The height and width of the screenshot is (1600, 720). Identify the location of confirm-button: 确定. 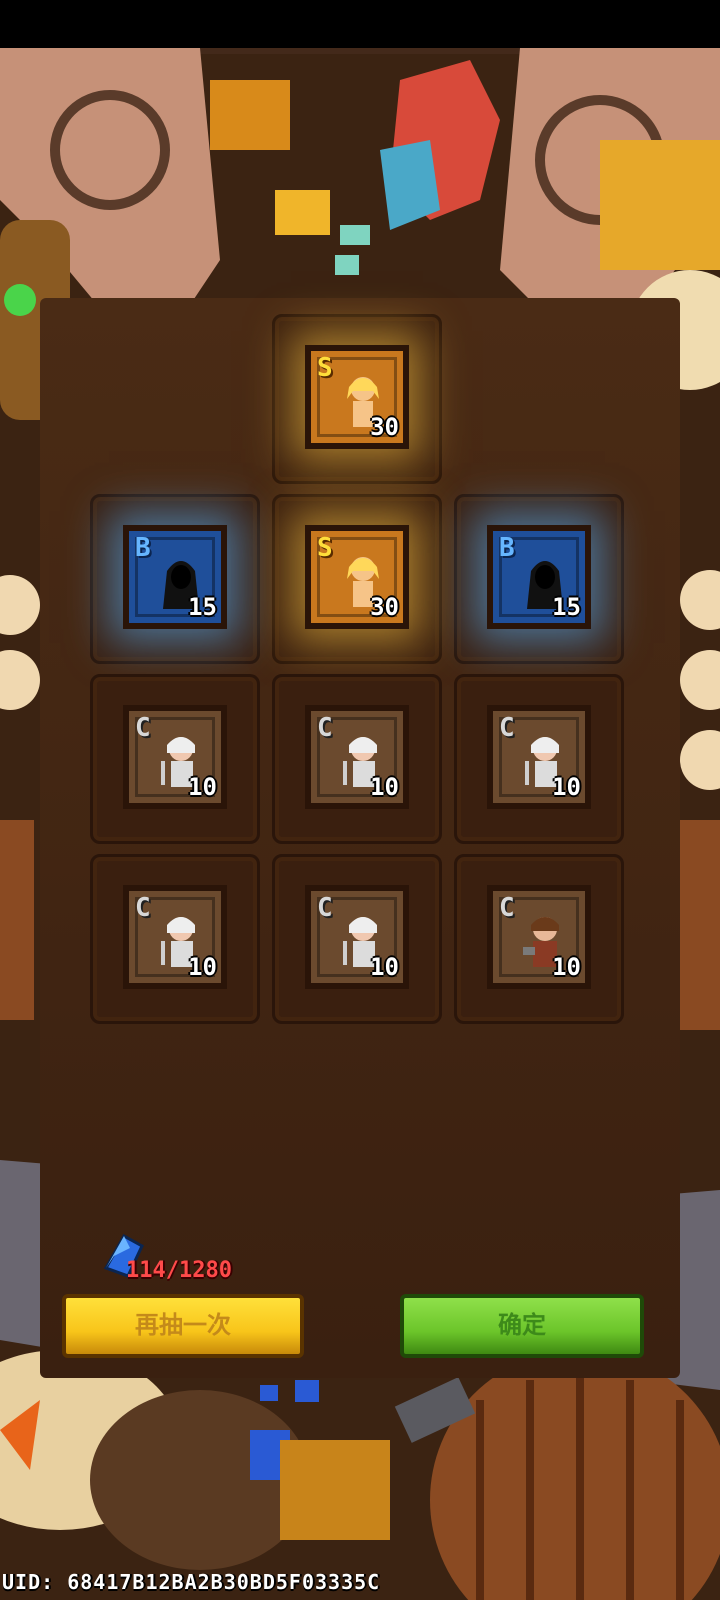
(522, 1326).